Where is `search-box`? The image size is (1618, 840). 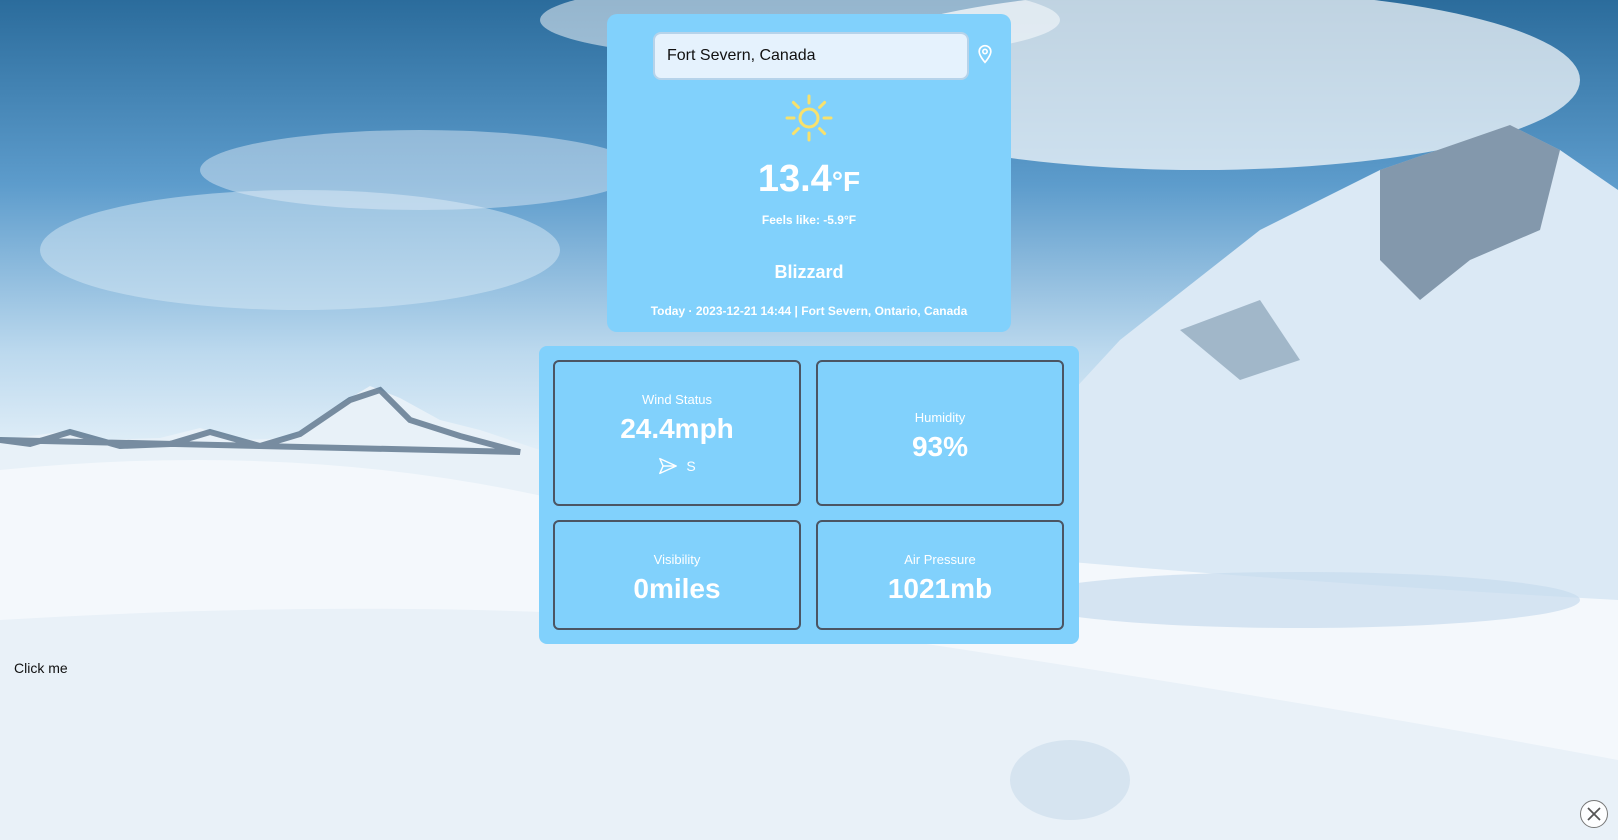
search-box is located at coordinates (811, 56).